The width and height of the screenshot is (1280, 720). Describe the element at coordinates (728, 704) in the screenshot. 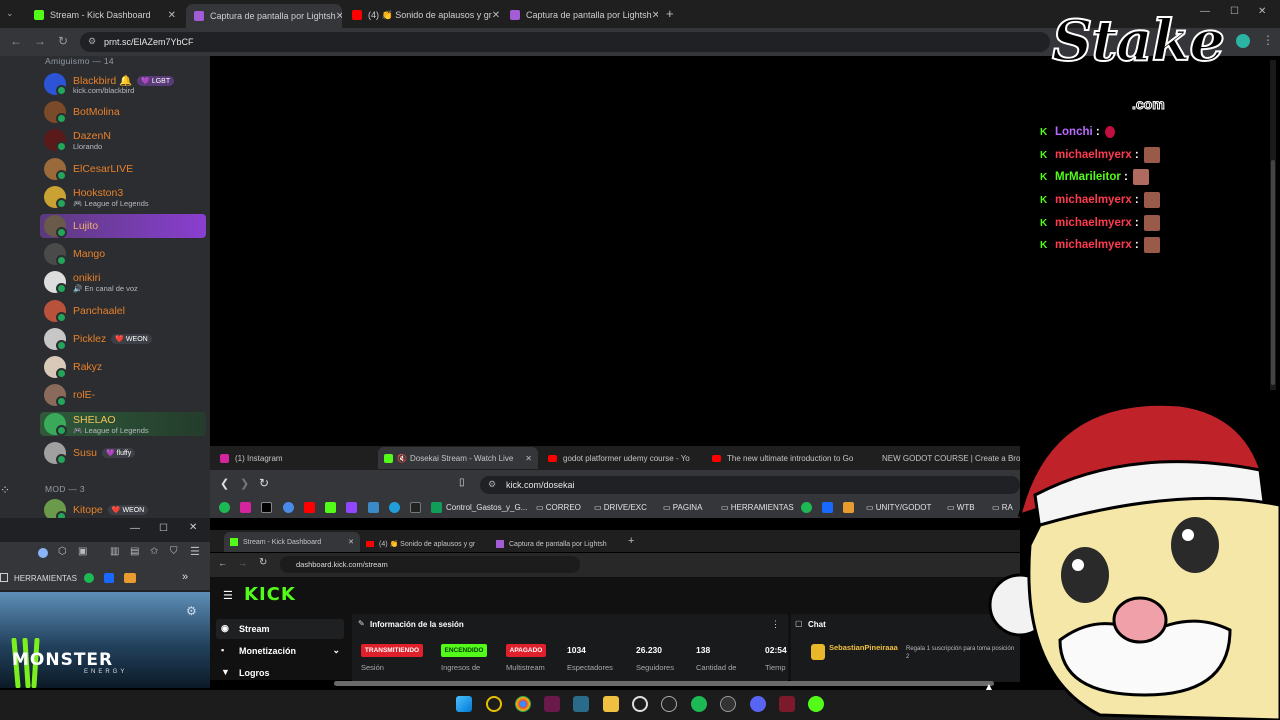

I see `steam-icon` at that location.